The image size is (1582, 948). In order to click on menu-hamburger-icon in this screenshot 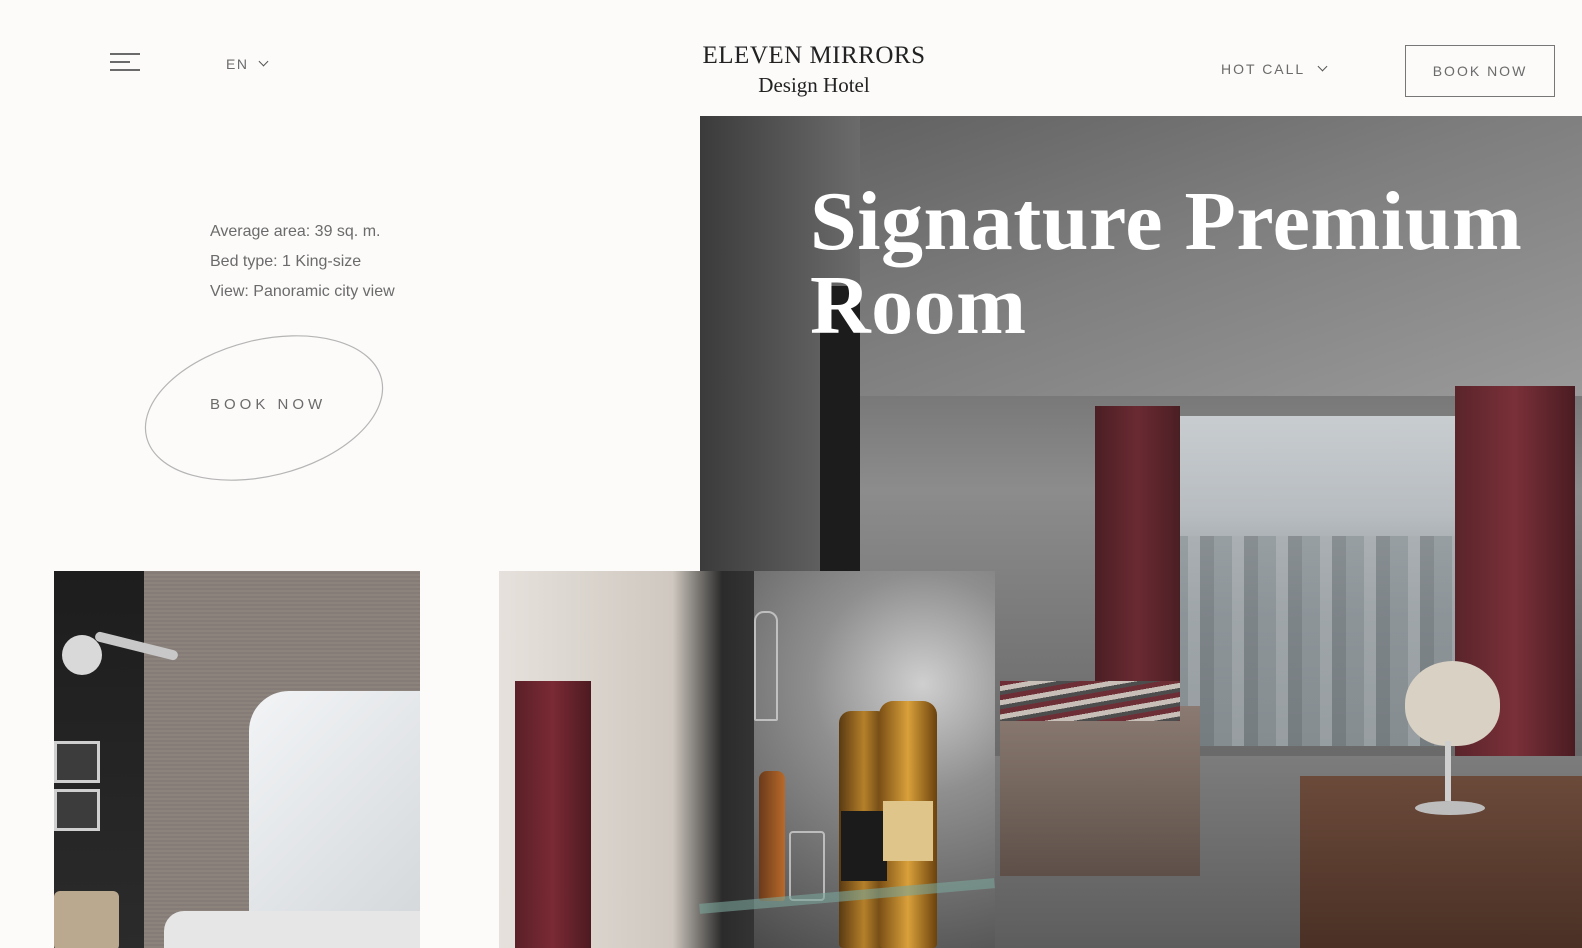, I will do `click(126, 62)`.